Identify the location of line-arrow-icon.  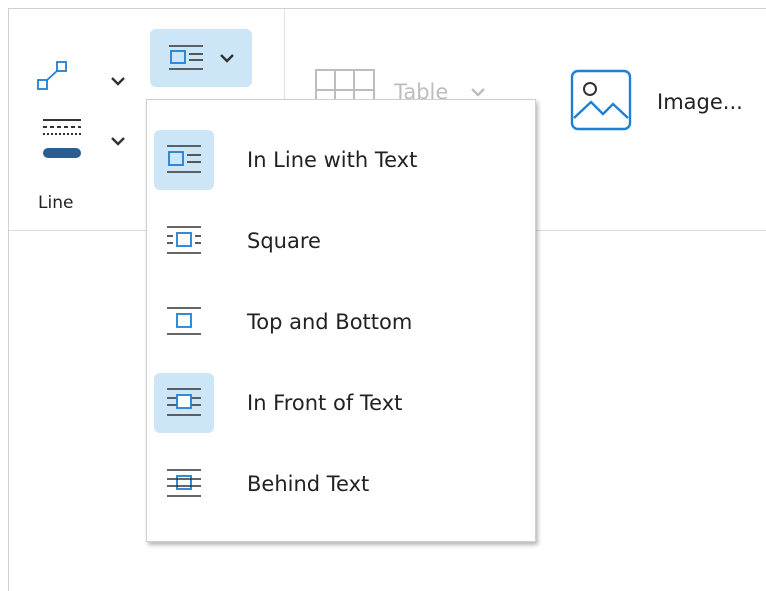
(52, 76).